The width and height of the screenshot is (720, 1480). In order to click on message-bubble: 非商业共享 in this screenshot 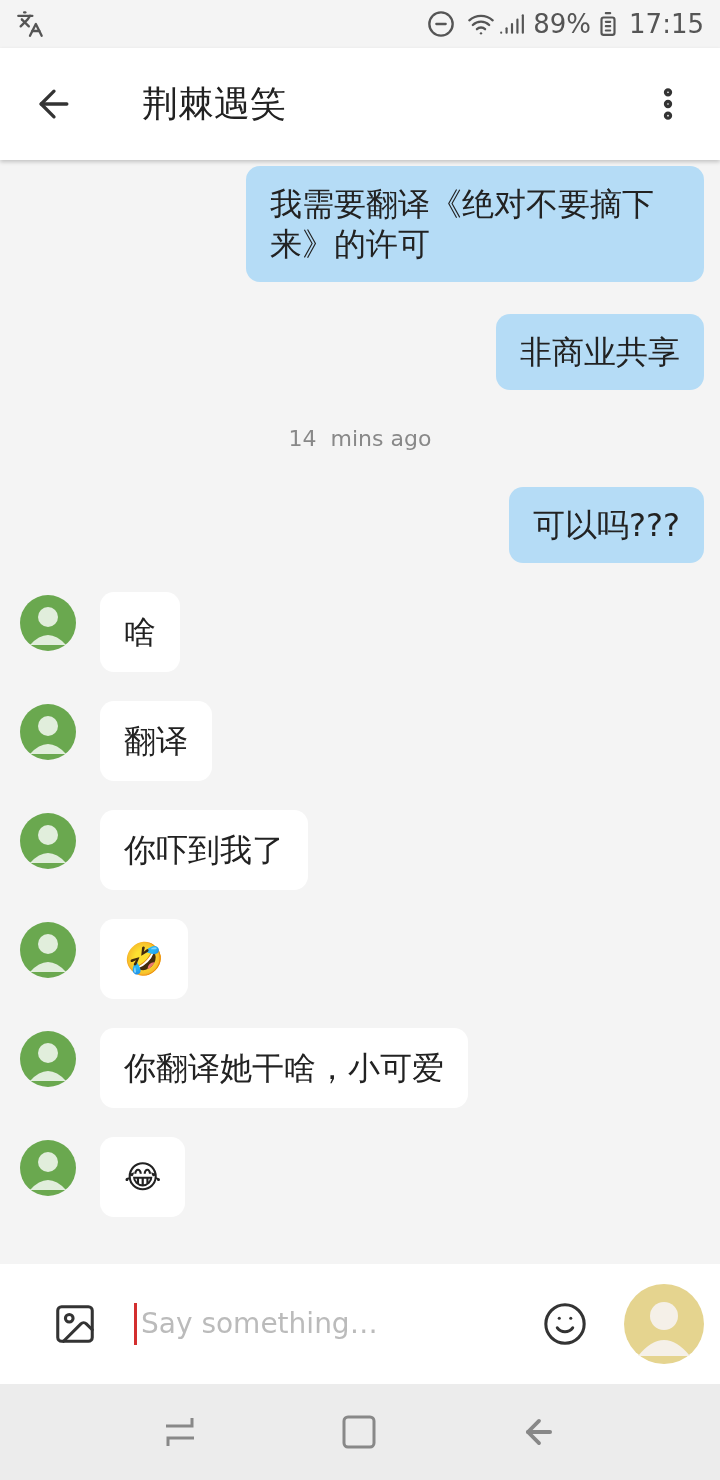, I will do `click(600, 352)`.